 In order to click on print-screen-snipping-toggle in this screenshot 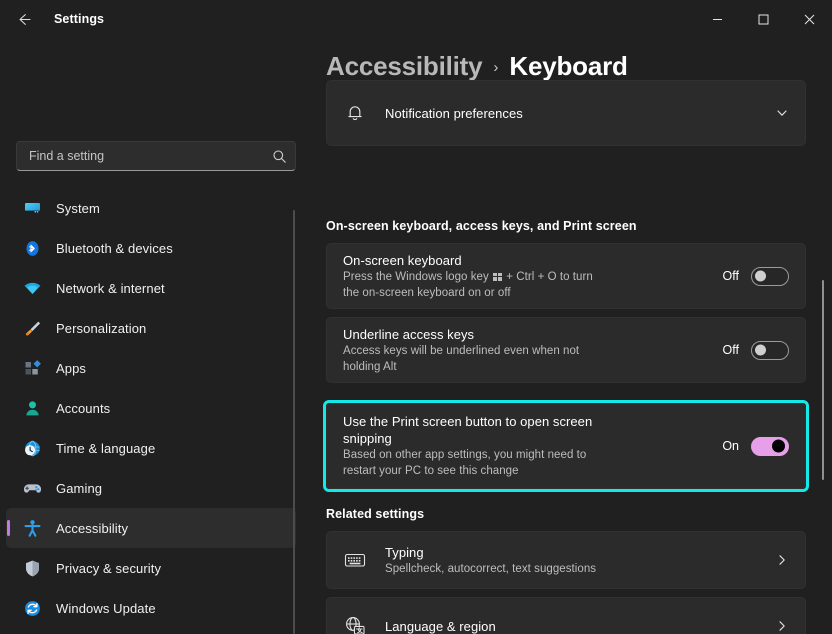, I will do `click(770, 446)`.